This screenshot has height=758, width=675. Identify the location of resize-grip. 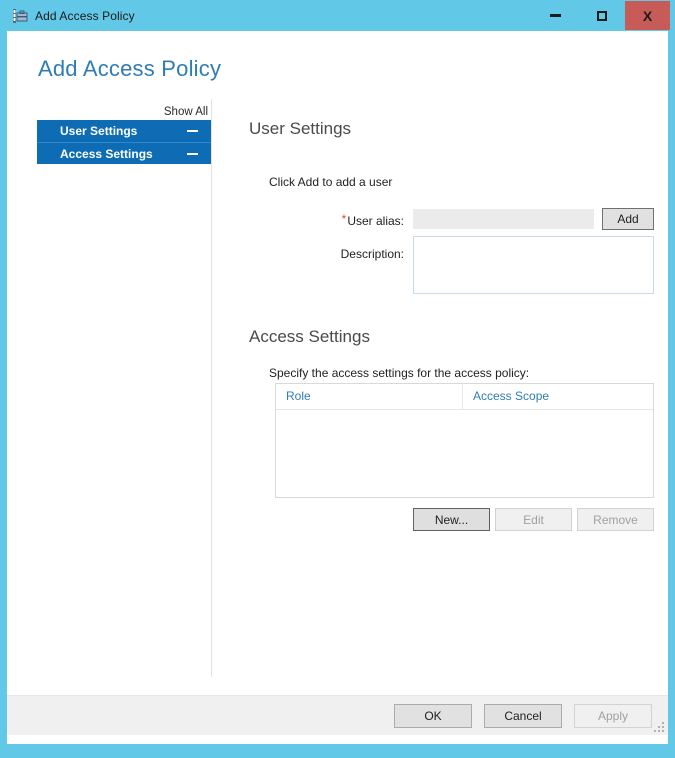
(658, 726).